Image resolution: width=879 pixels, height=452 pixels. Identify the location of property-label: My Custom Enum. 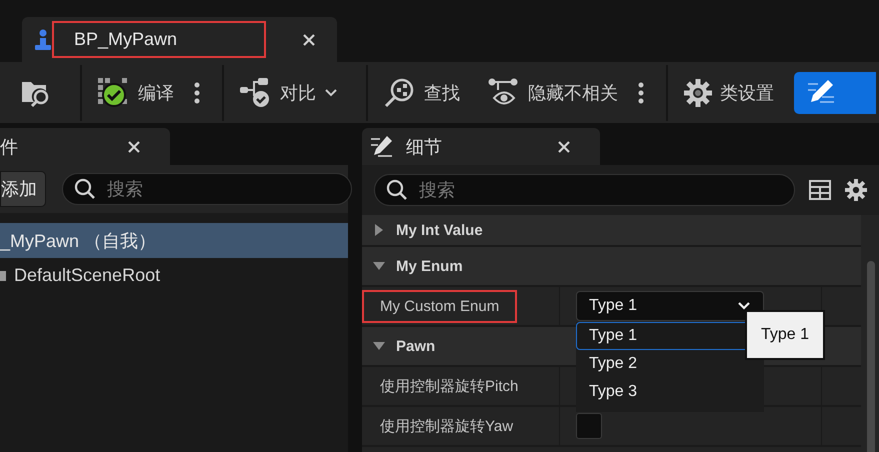
(440, 306).